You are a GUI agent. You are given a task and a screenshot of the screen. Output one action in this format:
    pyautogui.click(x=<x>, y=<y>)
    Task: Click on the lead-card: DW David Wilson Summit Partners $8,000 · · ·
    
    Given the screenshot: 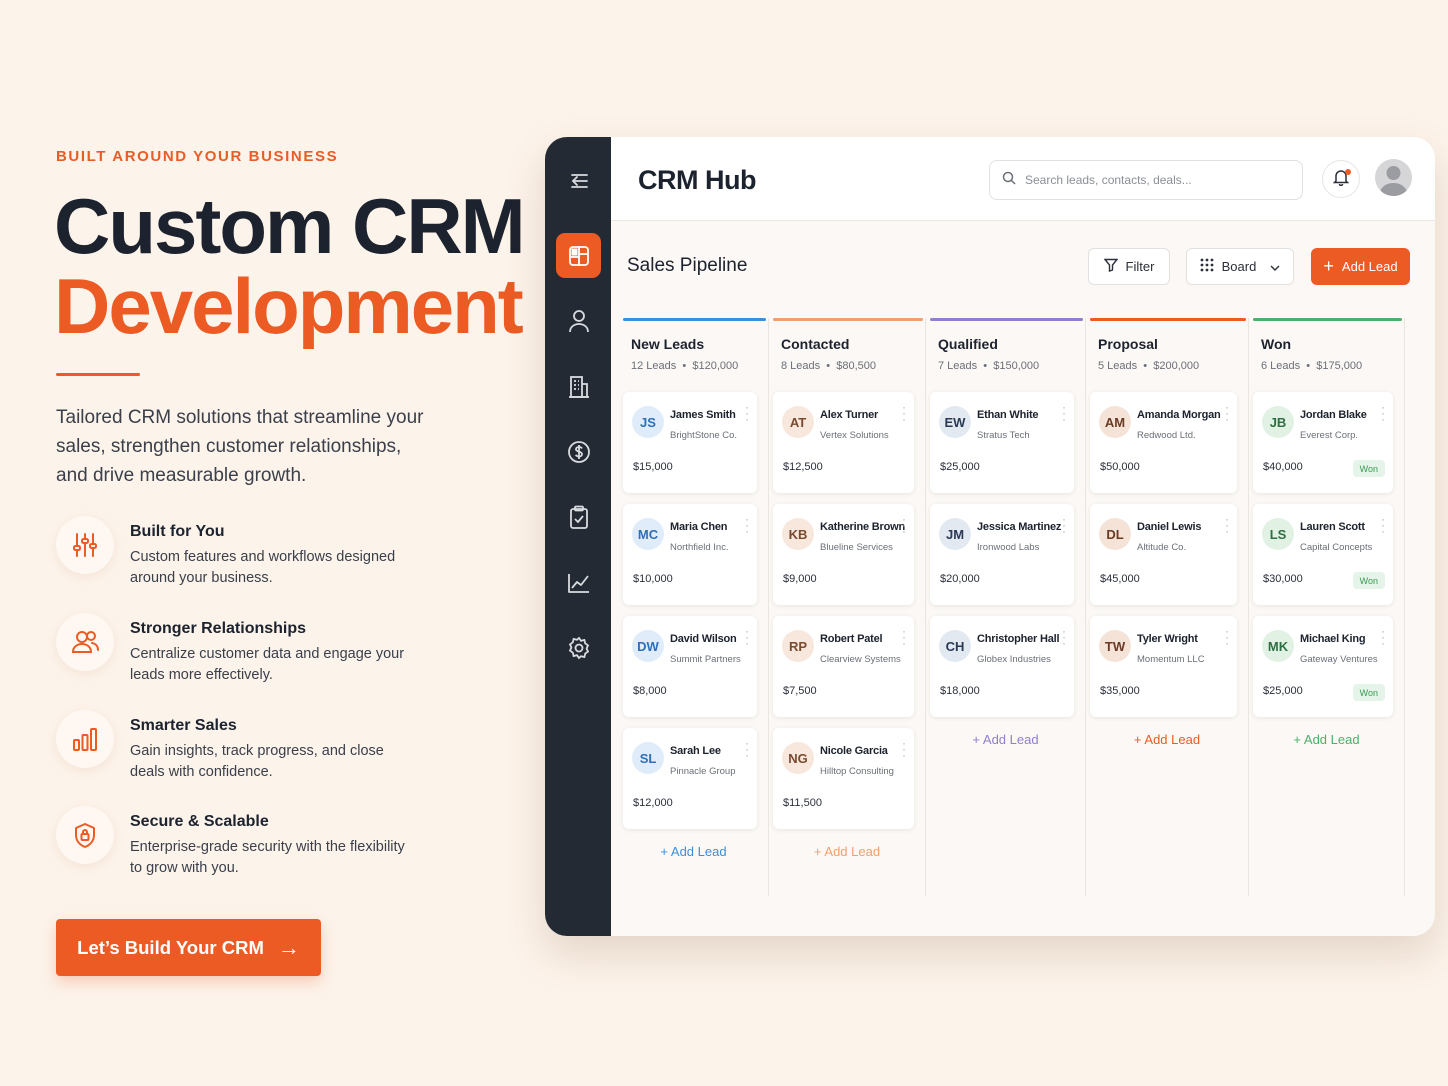 What is the action you would take?
    pyautogui.click(x=690, y=666)
    